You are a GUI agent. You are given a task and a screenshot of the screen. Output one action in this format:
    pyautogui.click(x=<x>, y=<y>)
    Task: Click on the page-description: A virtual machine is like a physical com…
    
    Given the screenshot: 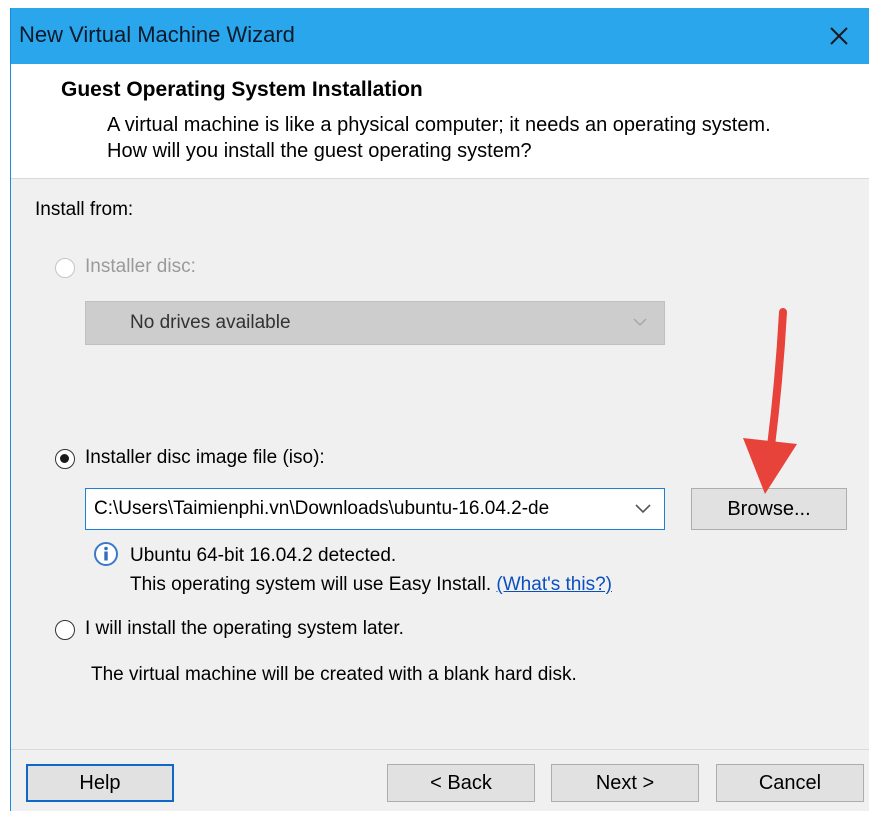 What is the action you would take?
    pyautogui.click(x=439, y=138)
    